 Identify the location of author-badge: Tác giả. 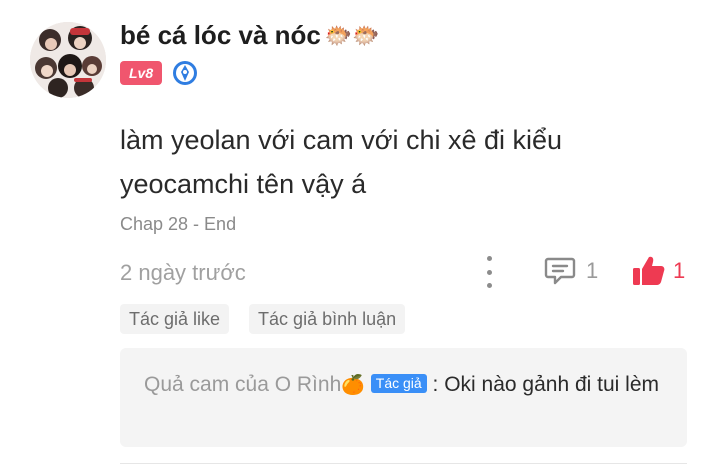
(398, 383).